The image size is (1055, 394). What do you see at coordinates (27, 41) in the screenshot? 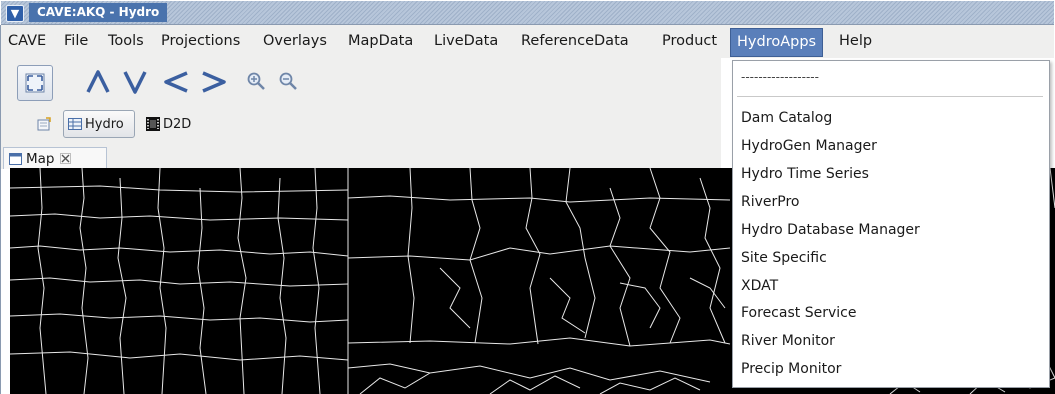
I see `menu-cave: CAVE` at bounding box center [27, 41].